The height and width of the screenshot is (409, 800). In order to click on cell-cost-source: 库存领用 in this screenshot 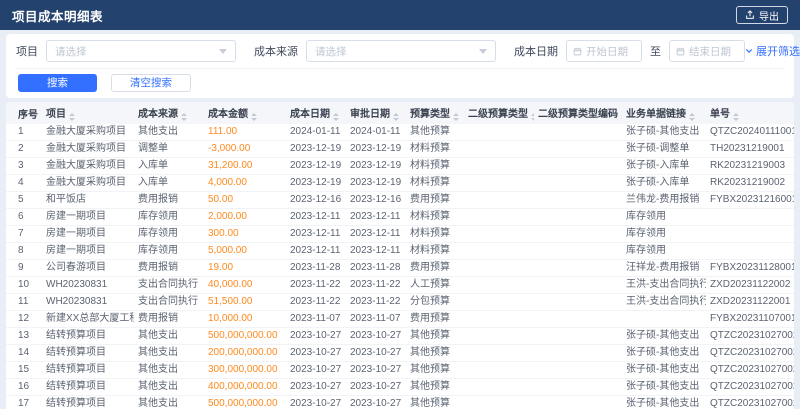, I will do `click(169, 217)`.